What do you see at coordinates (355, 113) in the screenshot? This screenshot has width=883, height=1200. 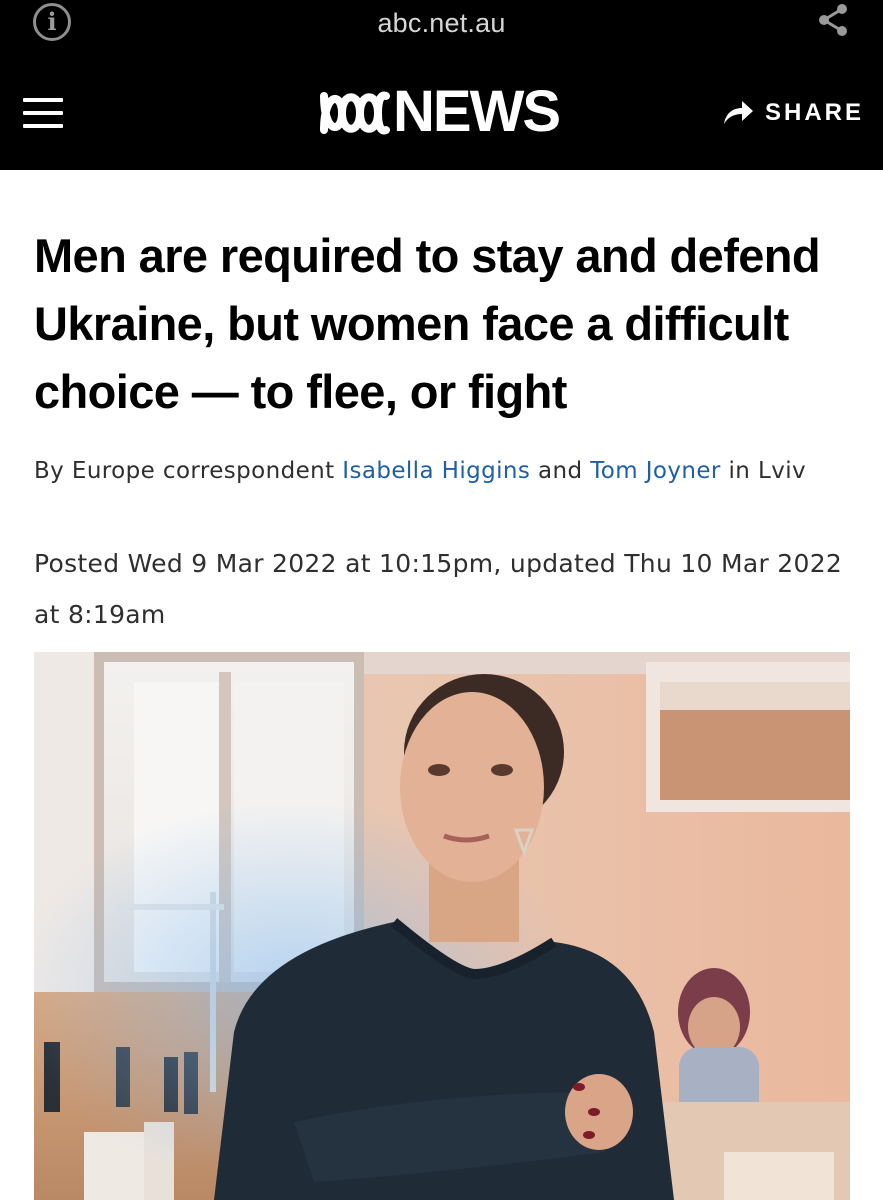 I see `abc-lissajous-logo-icon` at bounding box center [355, 113].